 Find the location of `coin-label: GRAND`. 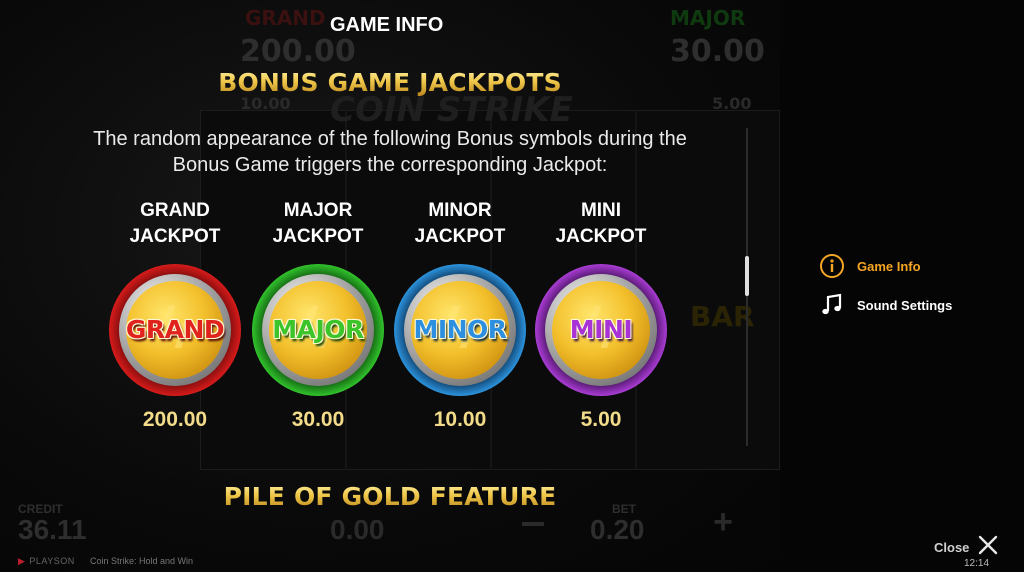

coin-label: GRAND is located at coordinates (175, 329).